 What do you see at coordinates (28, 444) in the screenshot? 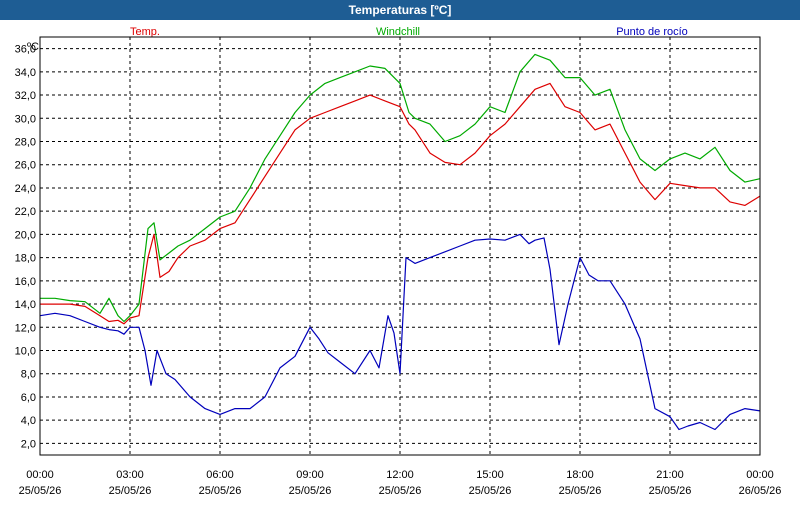
I see `y-tick-label: 2,0` at bounding box center [28, 444].